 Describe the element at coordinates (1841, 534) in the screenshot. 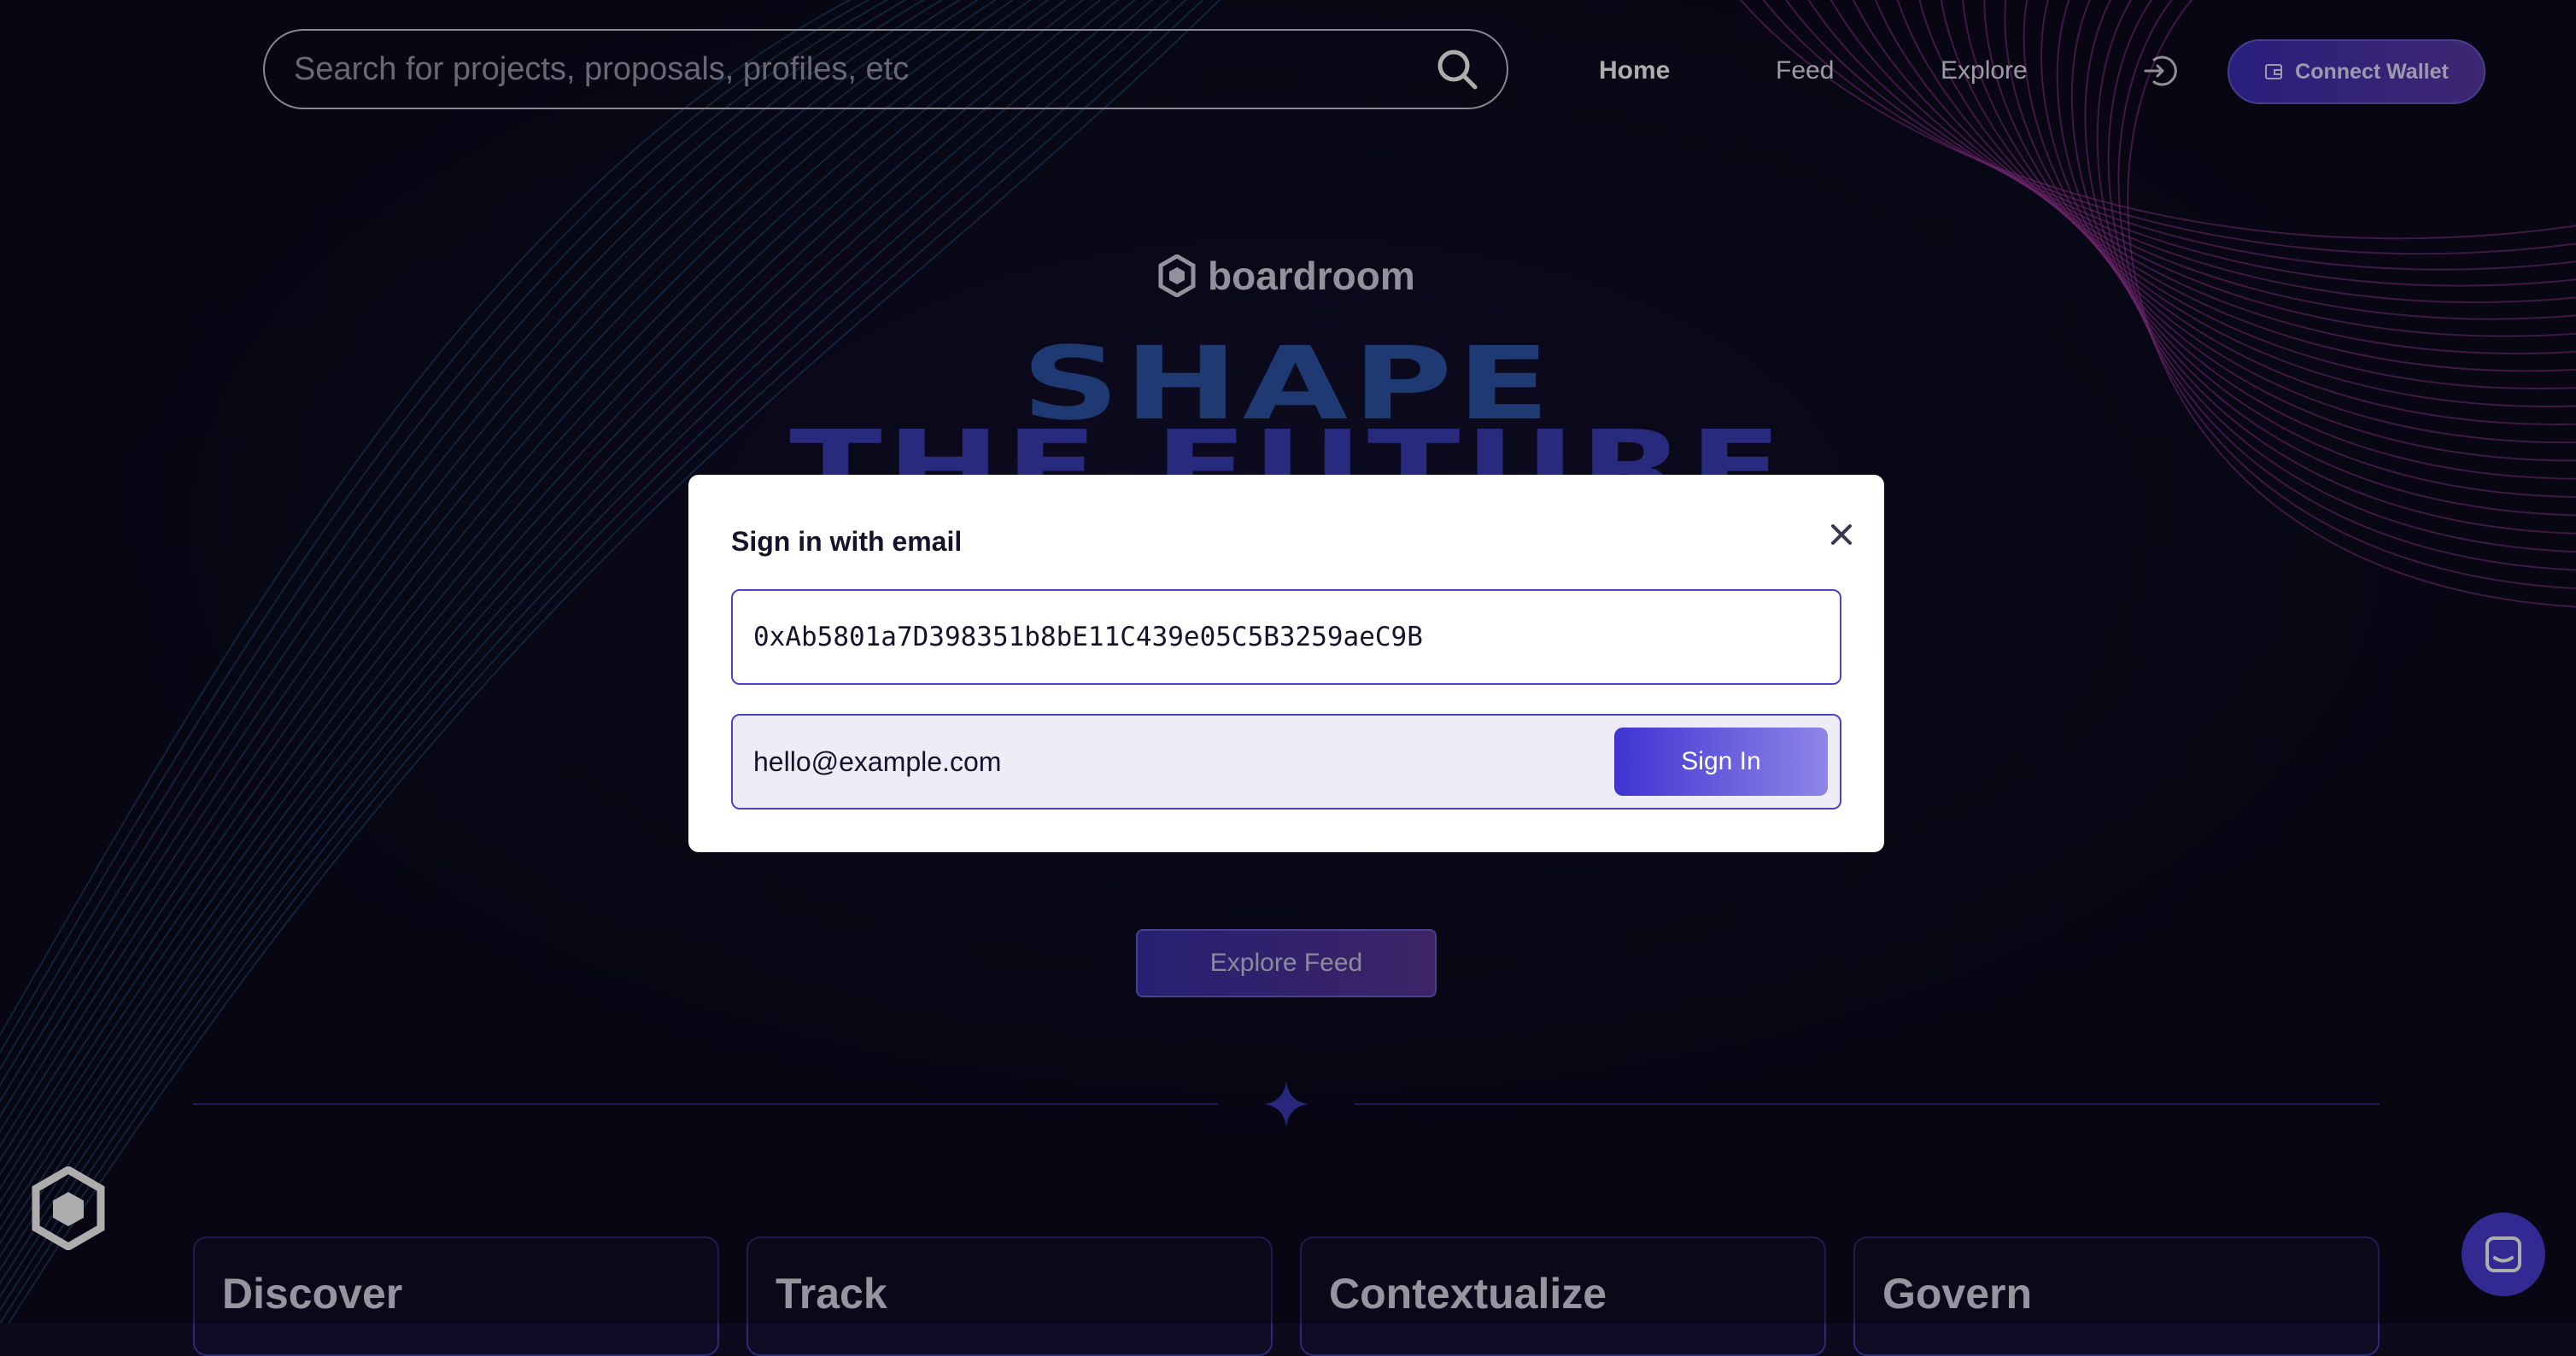

I see `close-icon` at that location.